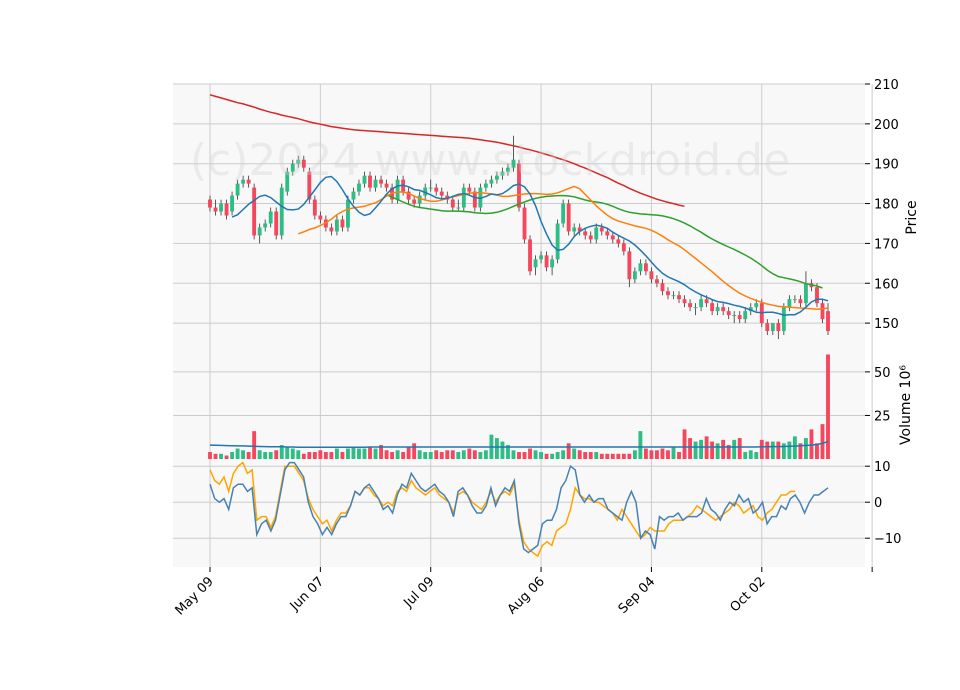 The width and height of the screenshot is (960, 690). I want to click on watermark: (c)2024 www.stockdroid.de, so click(490, 160).